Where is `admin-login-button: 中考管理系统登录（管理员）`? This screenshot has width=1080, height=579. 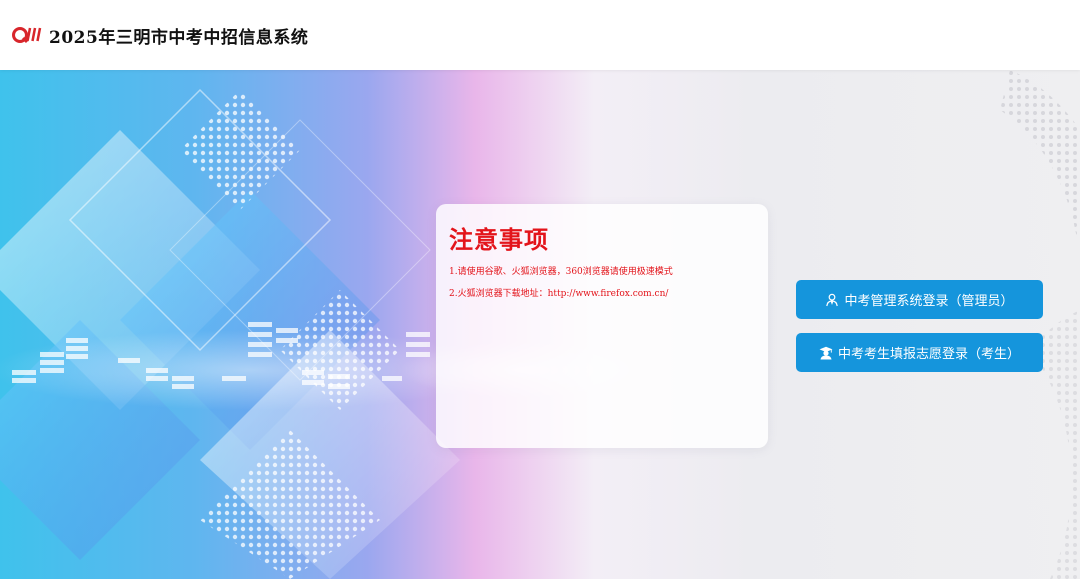 admin-login-button: 中考管理系统登录（管理员） is located at coordinates (919, 299).